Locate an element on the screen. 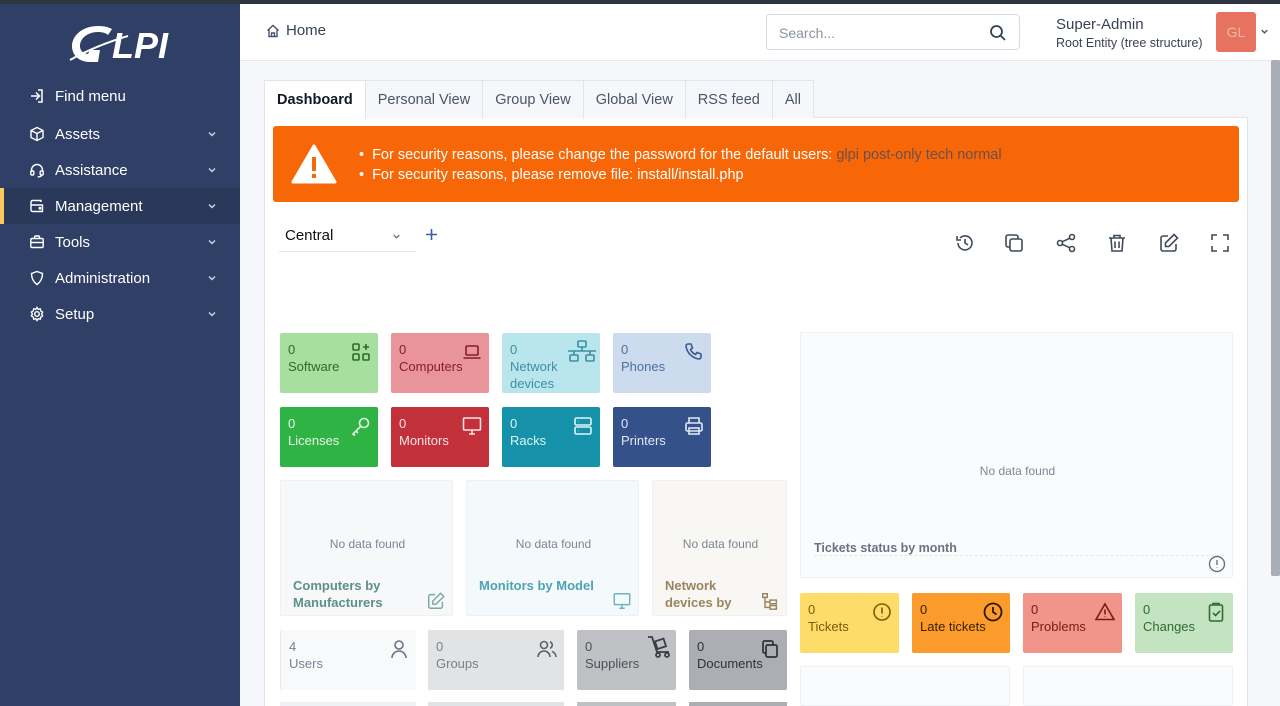  search-box is located at coordinates (893, 32).